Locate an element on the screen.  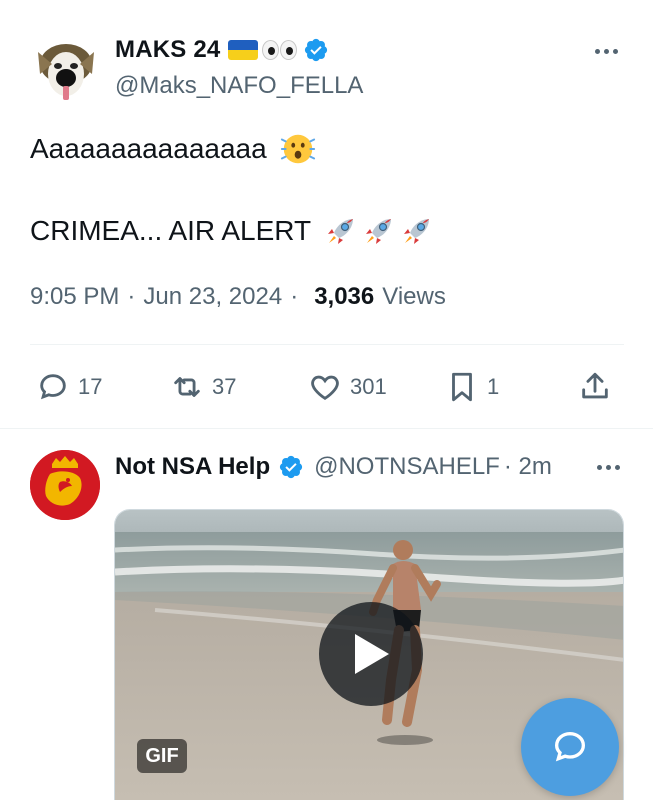
reply-author-handle: @NOTNSAHELF is located at coordinates (407, 467).